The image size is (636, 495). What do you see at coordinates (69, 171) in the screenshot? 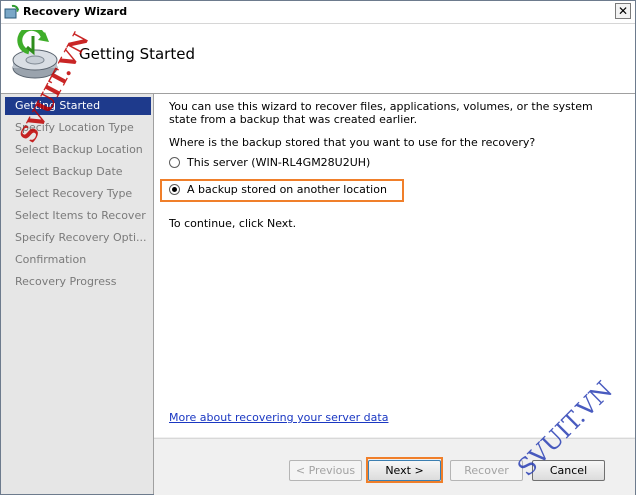
I see `nav-step-select-backup-date: Select Backup Date` at bounding box center [69, 171].